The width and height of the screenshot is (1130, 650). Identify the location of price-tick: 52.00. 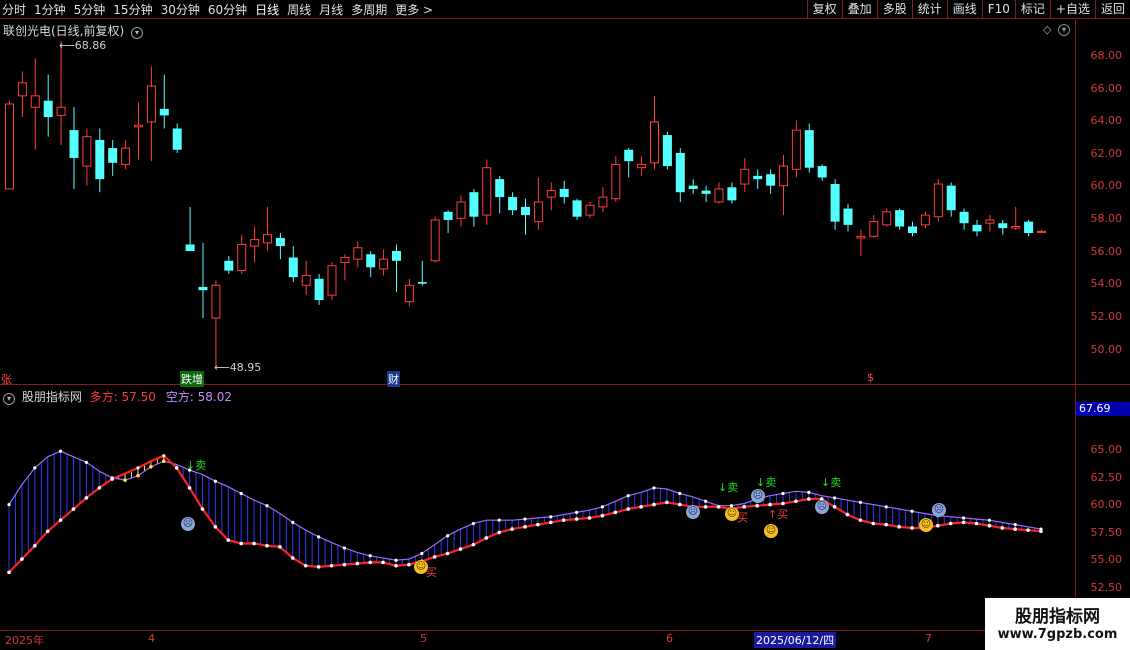
(1106, 316).